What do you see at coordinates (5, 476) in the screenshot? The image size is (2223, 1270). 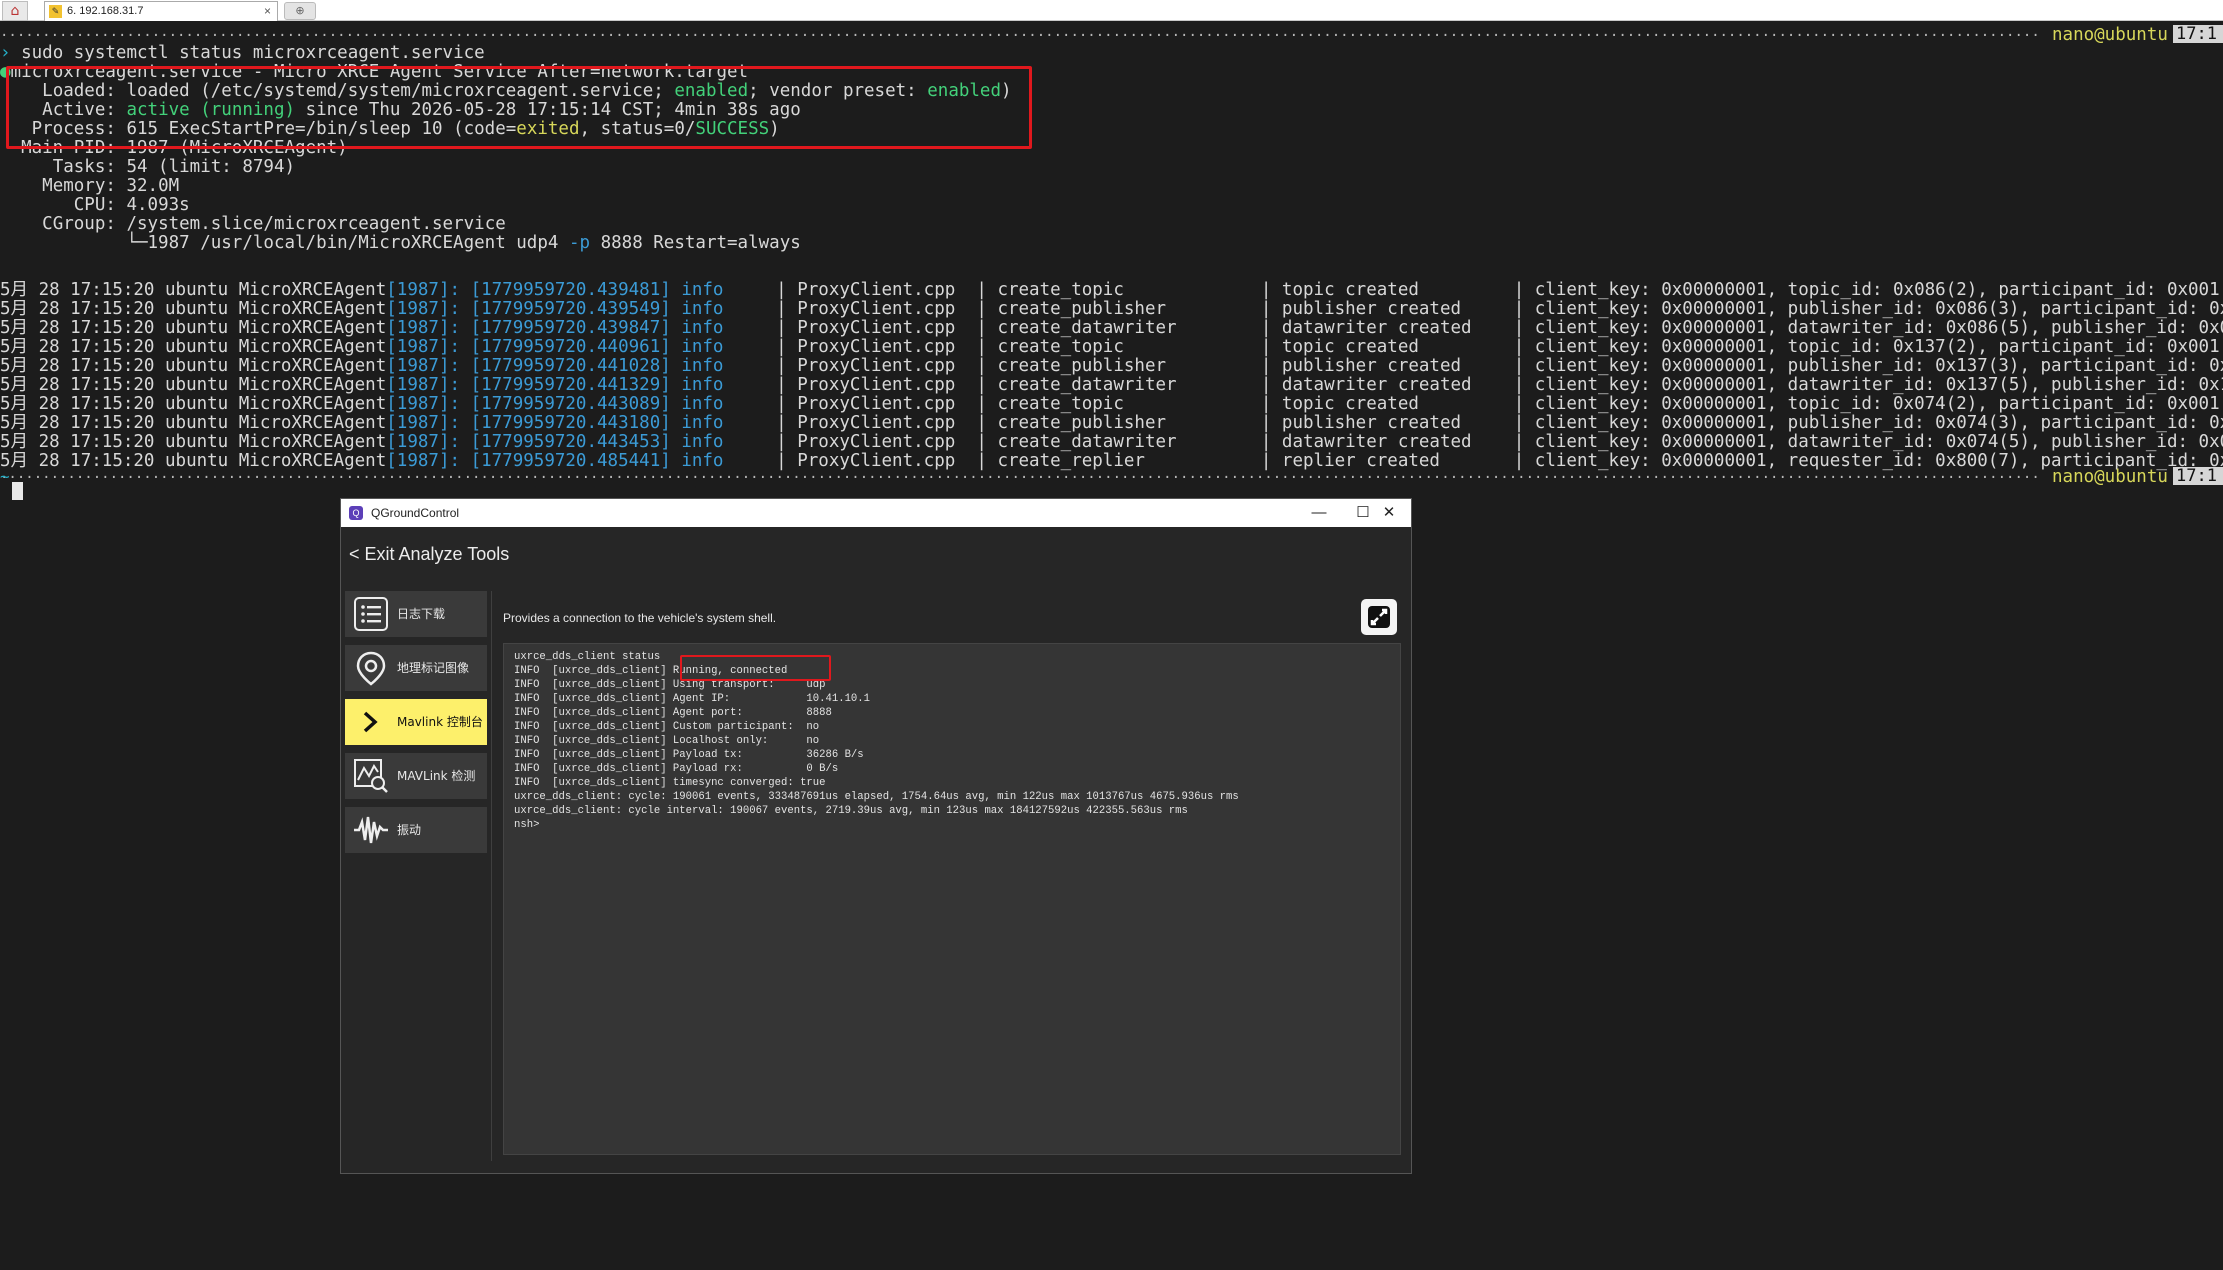 I see `prompt-marker-bottom: ~` at bounding box center [5, 476].